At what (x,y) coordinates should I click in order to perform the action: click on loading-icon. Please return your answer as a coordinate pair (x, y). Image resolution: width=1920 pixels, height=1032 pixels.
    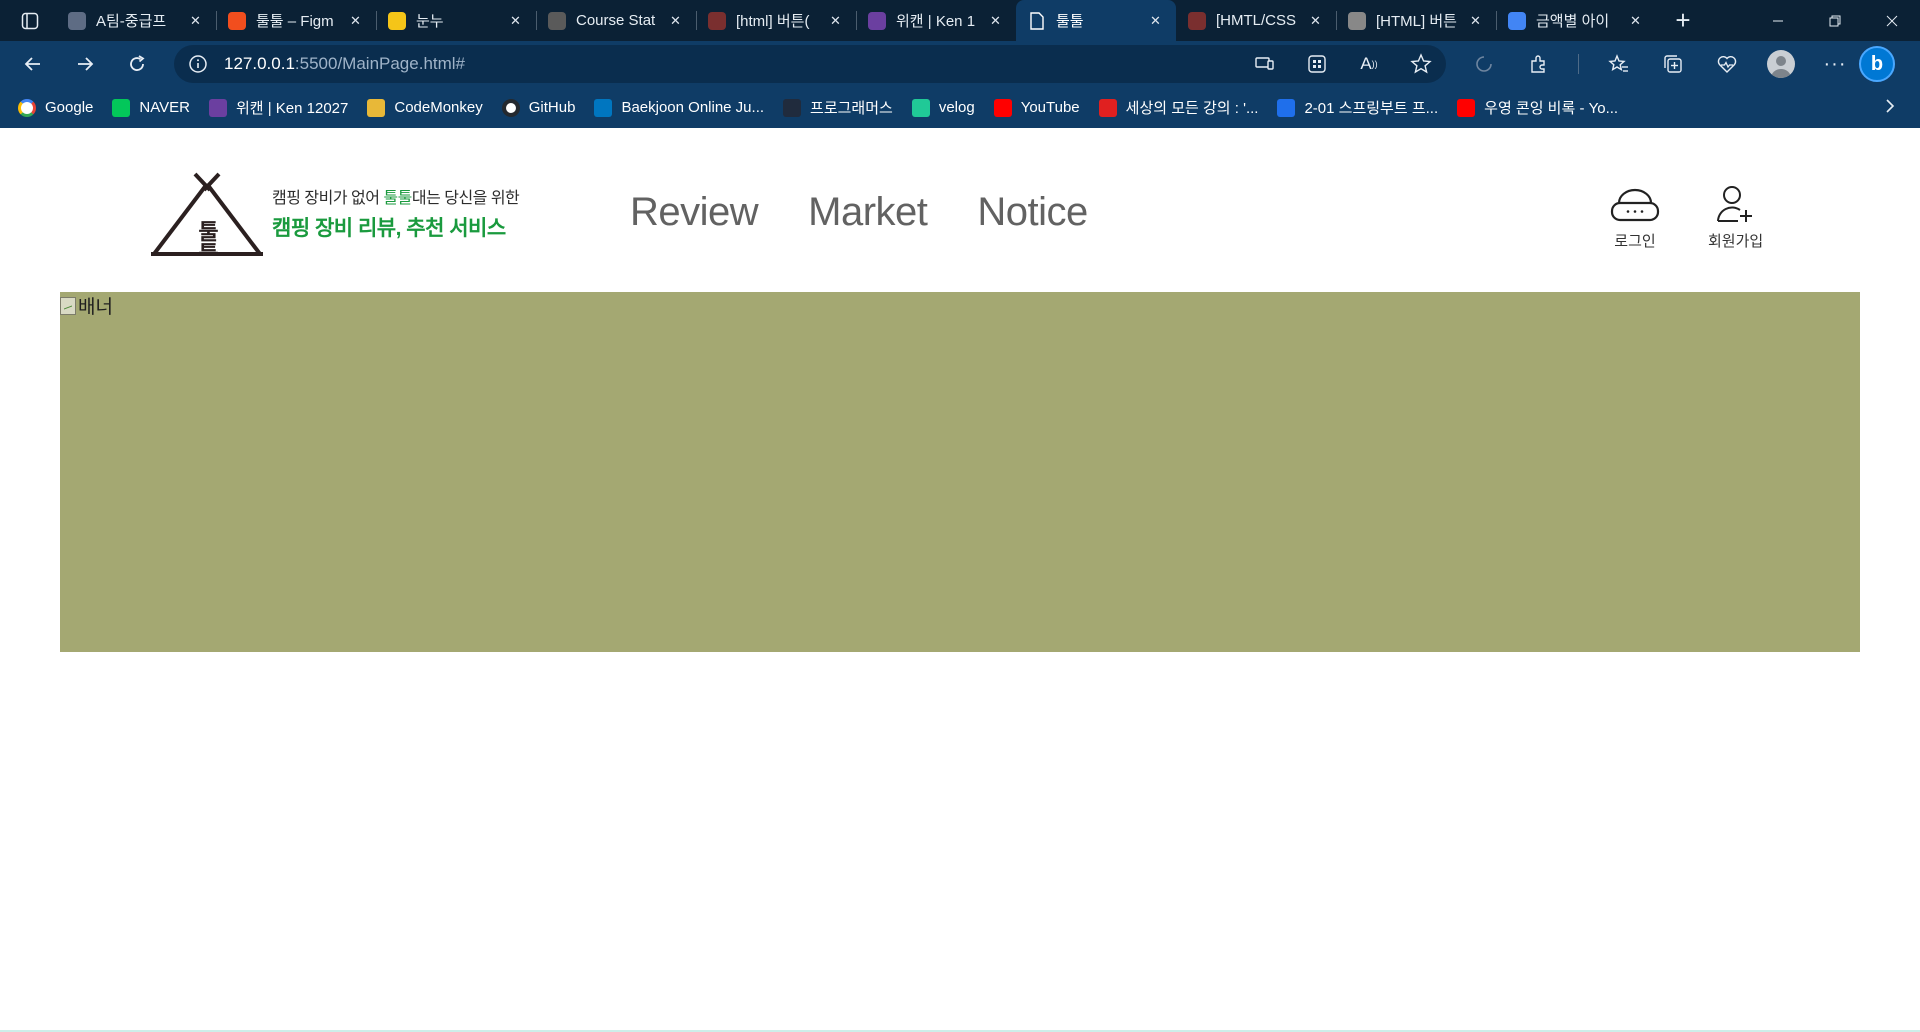
    Looking at the image, I should click on (1484, 64).